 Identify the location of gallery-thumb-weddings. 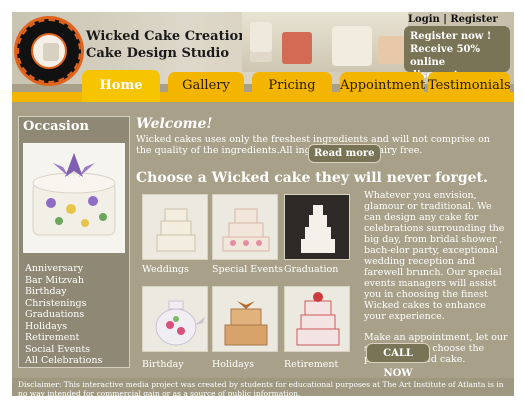
(175, 227).